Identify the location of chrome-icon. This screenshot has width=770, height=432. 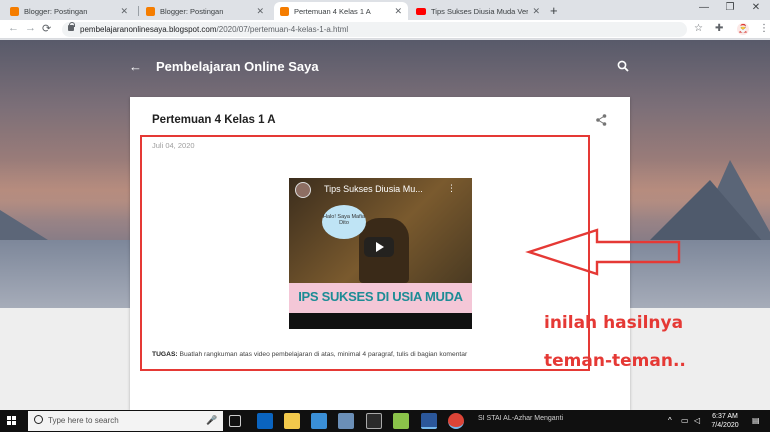
(456, 421).